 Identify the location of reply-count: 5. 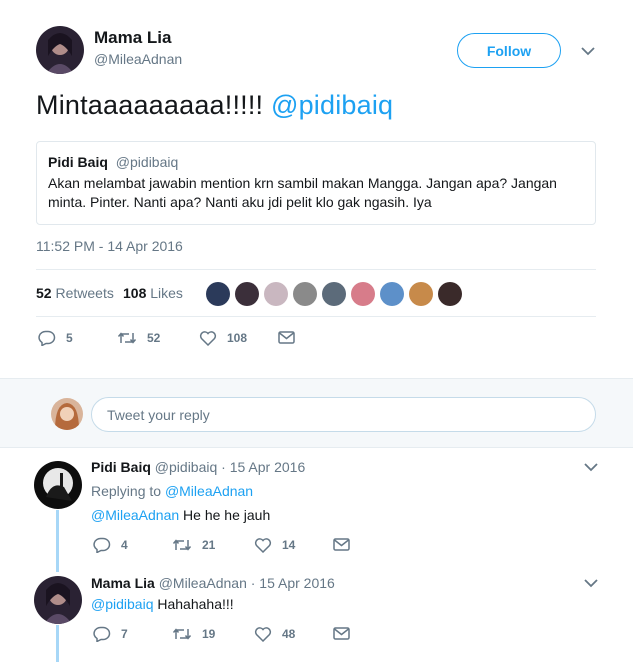
(69, 338).